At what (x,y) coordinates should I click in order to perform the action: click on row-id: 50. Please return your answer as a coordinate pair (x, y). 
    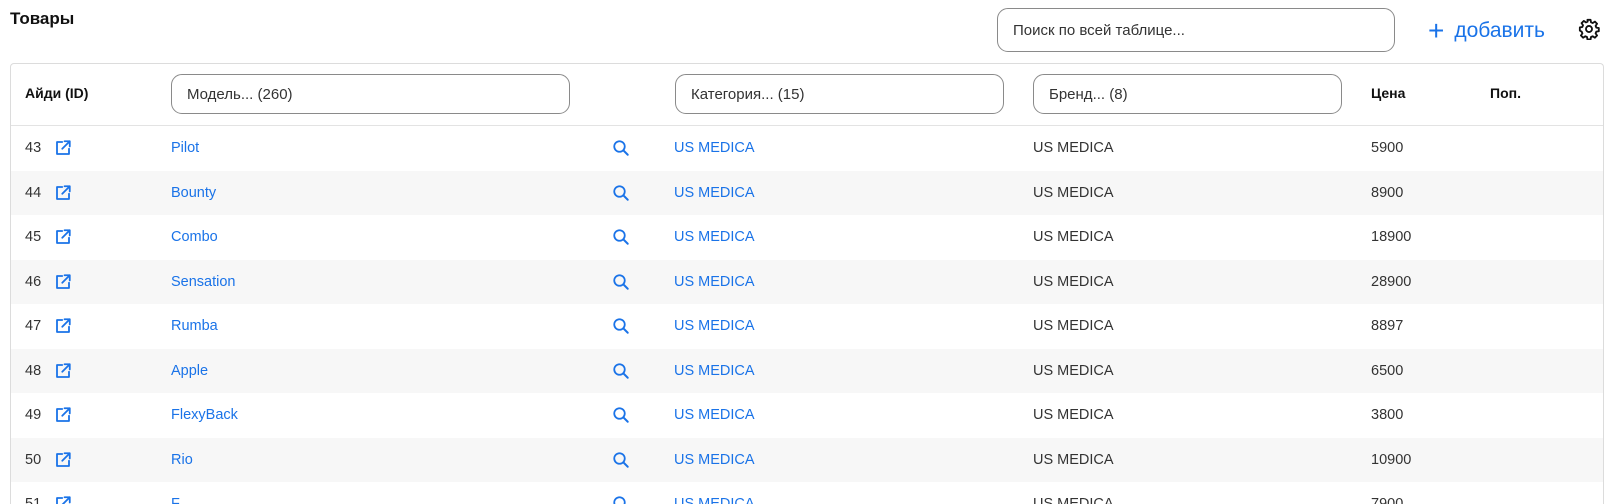
    Looking at the image, I should click on (33, 460).